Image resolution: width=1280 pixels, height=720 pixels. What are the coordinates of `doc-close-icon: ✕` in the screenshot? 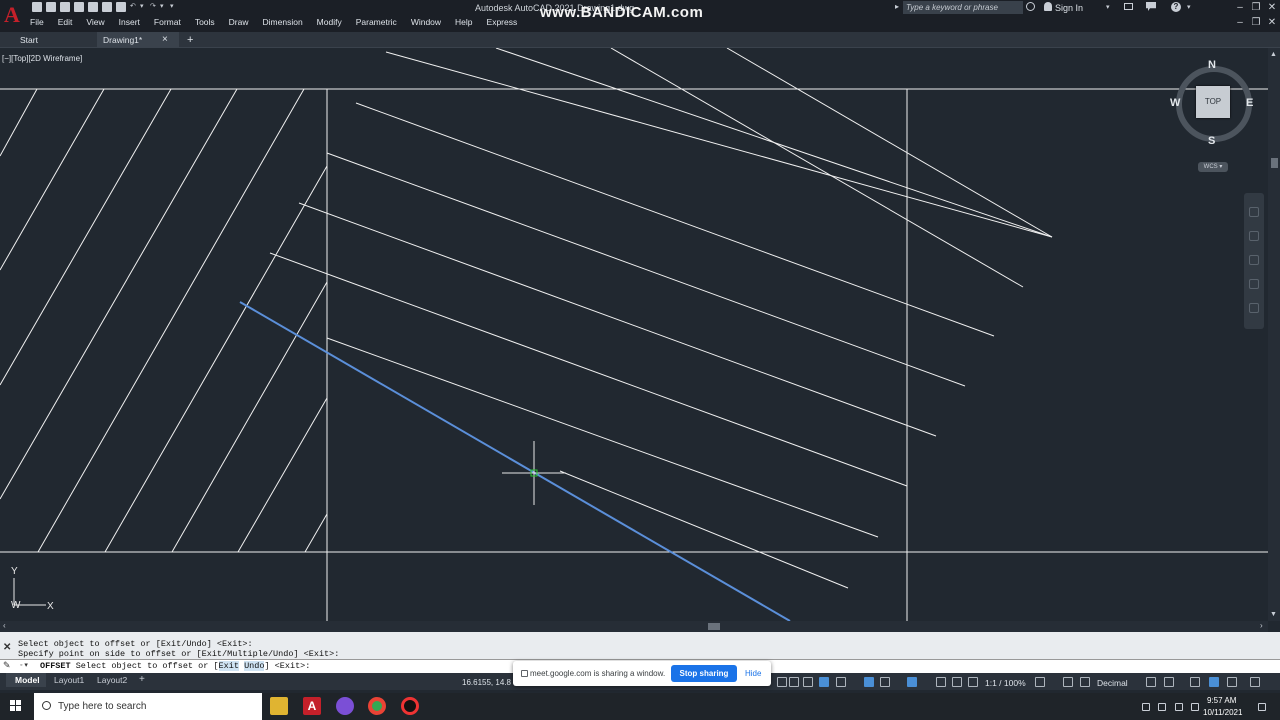 It's located at (1272, 22).